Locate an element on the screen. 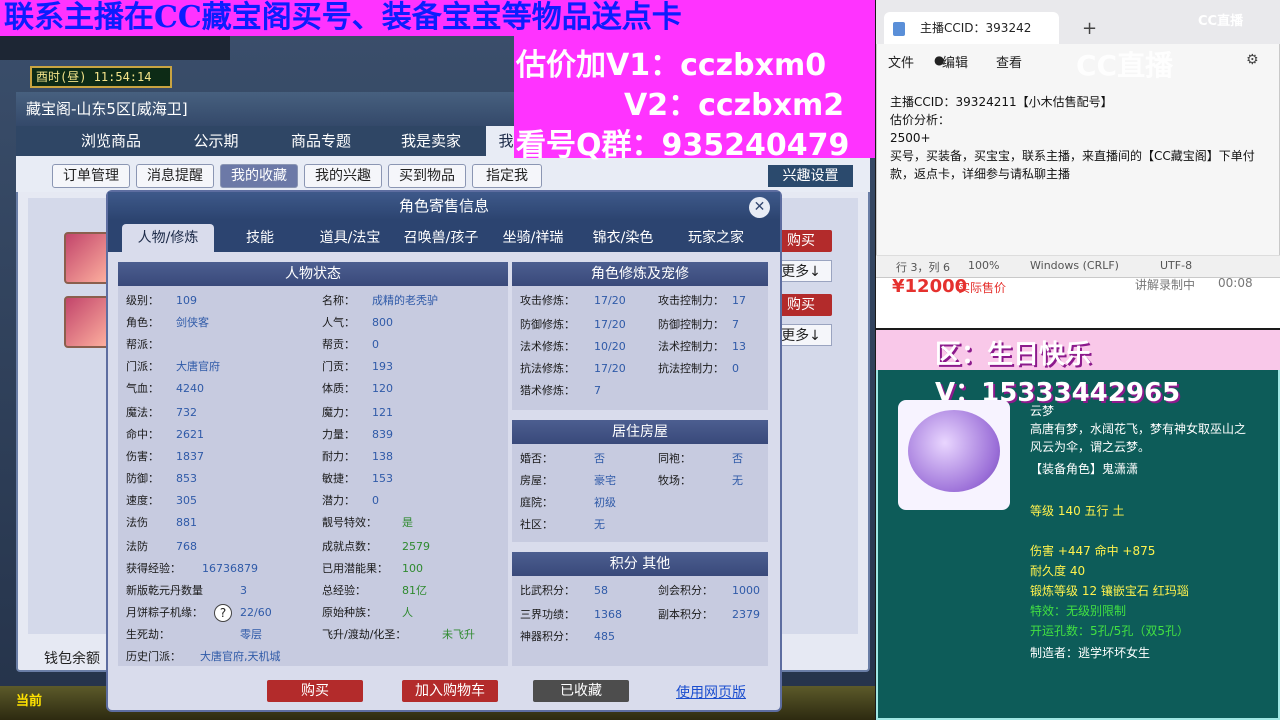 This screenshot has height=720, width=1280. tab-topics: 商品专题 is located at coordinates (321, 141).